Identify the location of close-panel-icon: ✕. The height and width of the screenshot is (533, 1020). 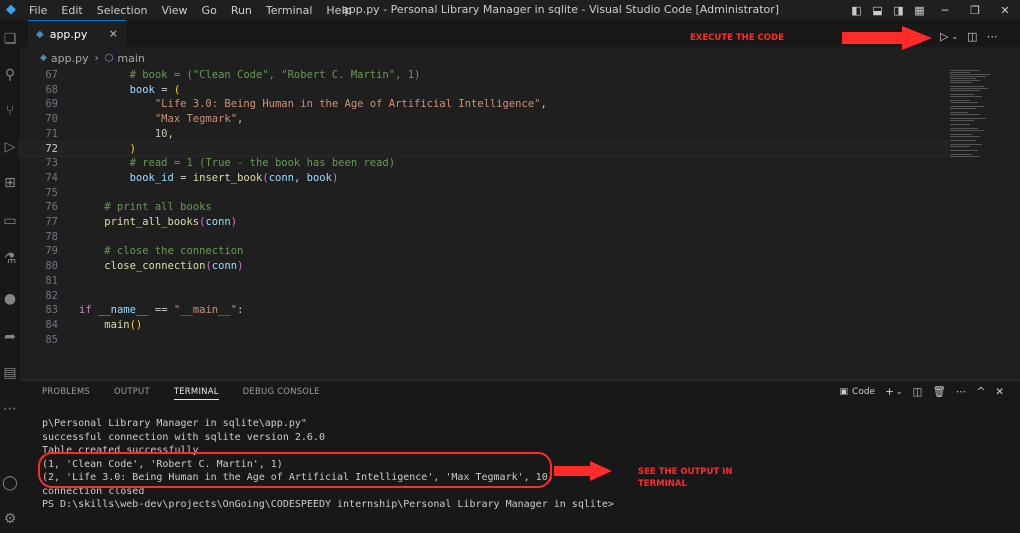
(999, 392).